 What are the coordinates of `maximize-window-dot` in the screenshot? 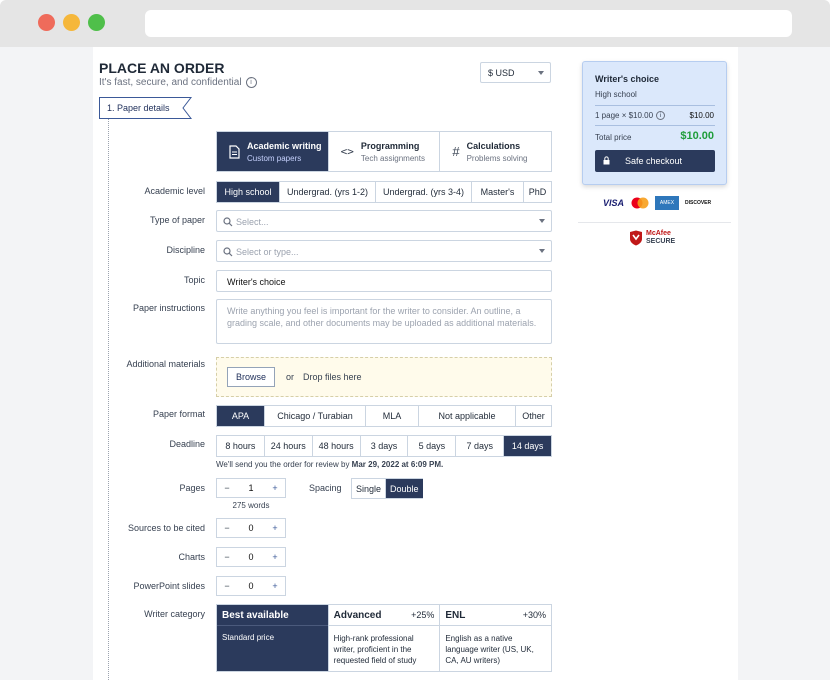 It's located at (96, 22).